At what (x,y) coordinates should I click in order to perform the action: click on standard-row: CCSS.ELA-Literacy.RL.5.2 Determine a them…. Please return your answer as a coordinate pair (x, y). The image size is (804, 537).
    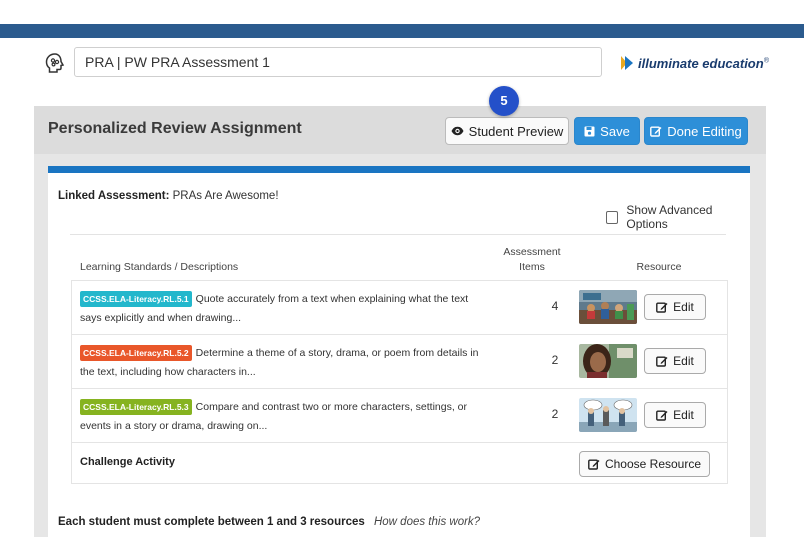
    Looking at the image, I should click on (399, 361).